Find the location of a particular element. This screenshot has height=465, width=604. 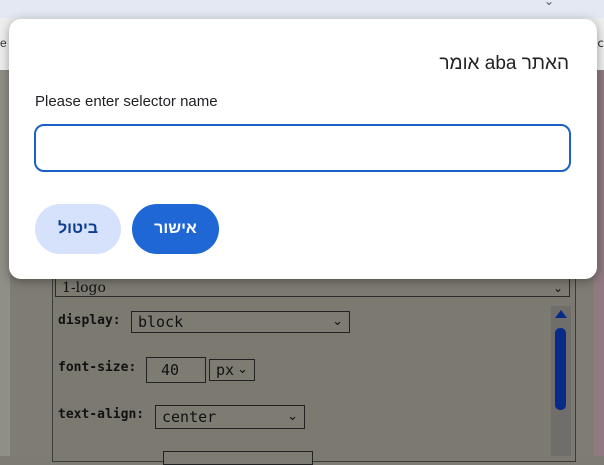

dialog-prompt-label: Please enter selector name is located at coordinates (126, 101).